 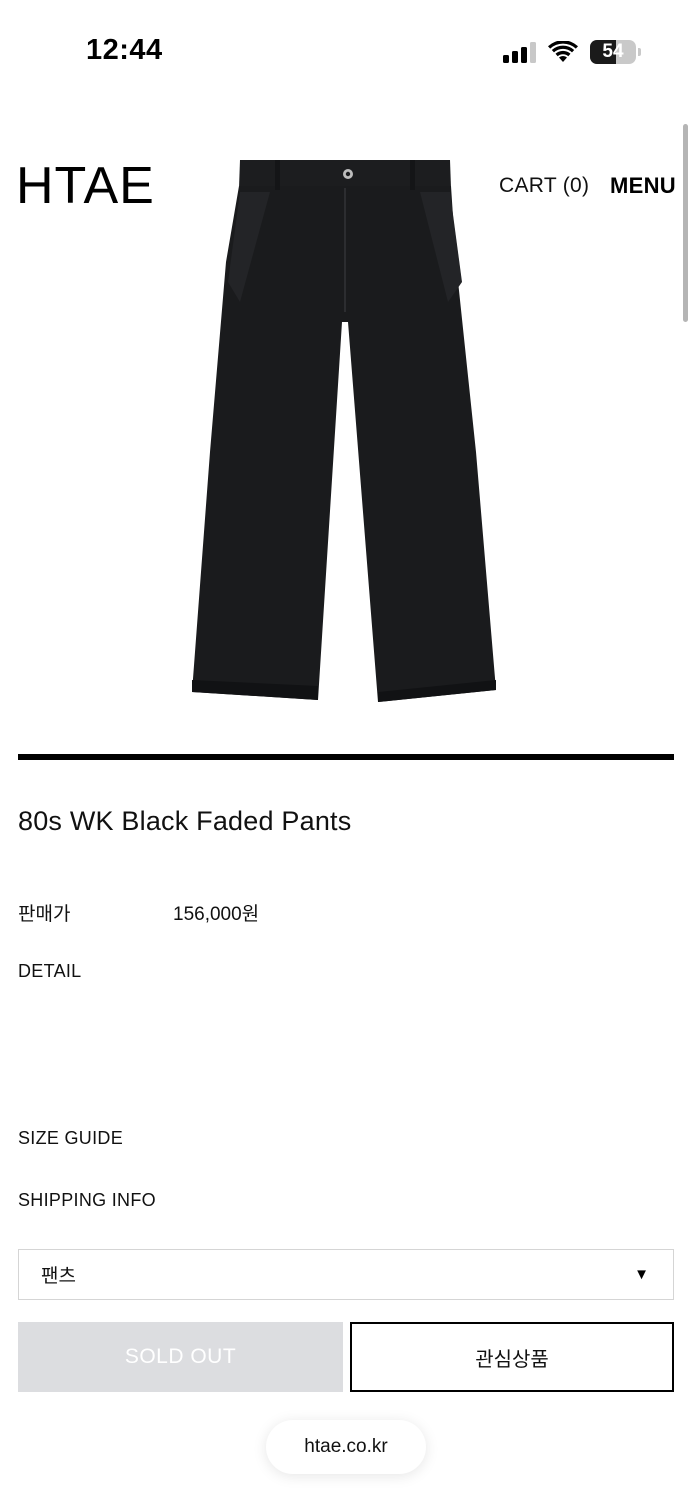 I want to click on dropdown-arrow-icon: ▼, so click(x=641, y=1274).